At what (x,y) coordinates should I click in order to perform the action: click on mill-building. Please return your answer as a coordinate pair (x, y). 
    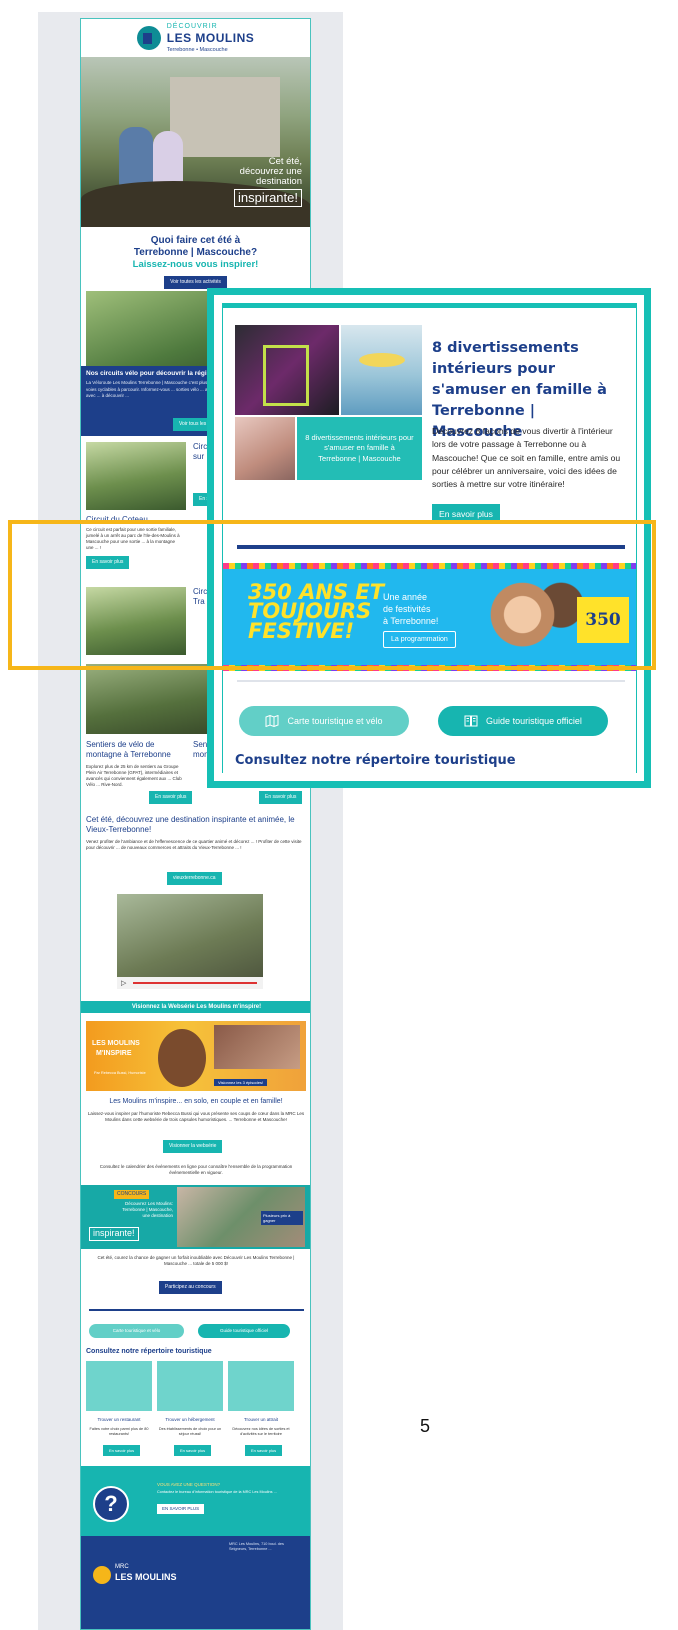
    Looking at the image, I should click on (225, 117).